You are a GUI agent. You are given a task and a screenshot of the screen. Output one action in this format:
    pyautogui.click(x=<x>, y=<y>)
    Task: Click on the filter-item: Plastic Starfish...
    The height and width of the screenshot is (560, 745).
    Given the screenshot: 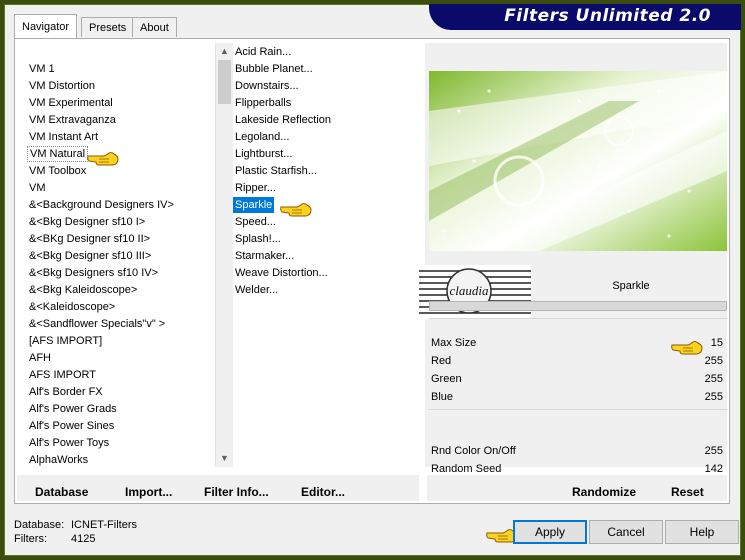 What is the action you would take?
    pyautogui.click(x=276, y=171)
    